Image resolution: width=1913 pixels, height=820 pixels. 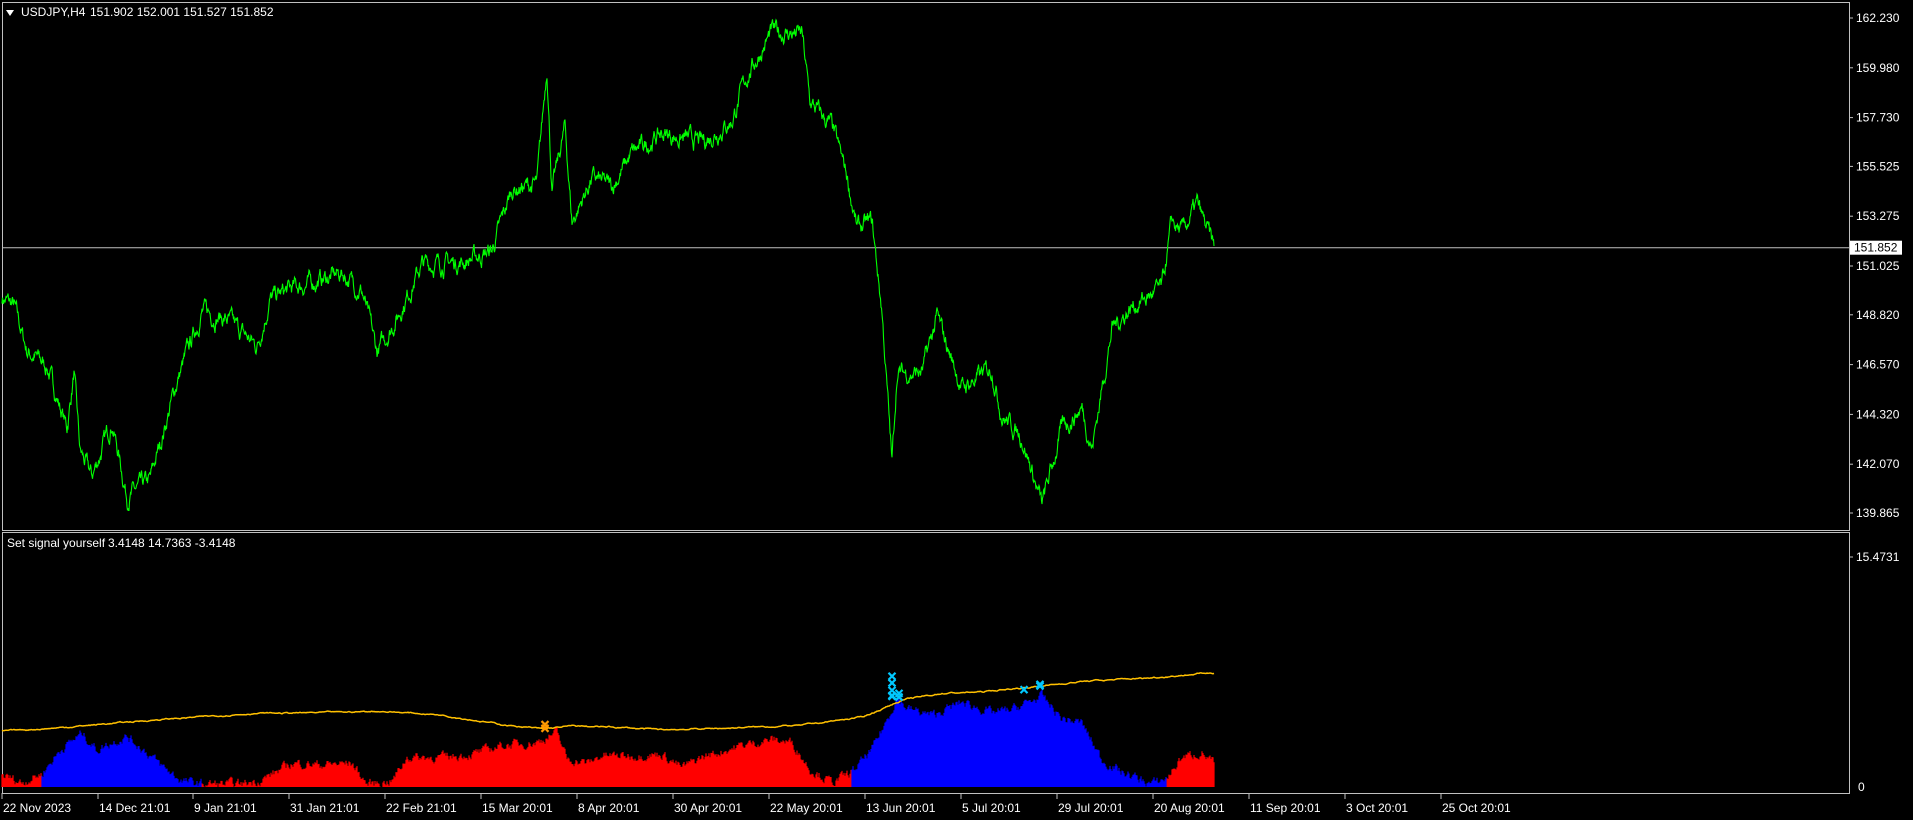 What do you see at coordinates (182, 12) in the screenshot?
I see `ohlc-values: 151.902 152.001 151.527 151.852` at bounding box center [182, 12].